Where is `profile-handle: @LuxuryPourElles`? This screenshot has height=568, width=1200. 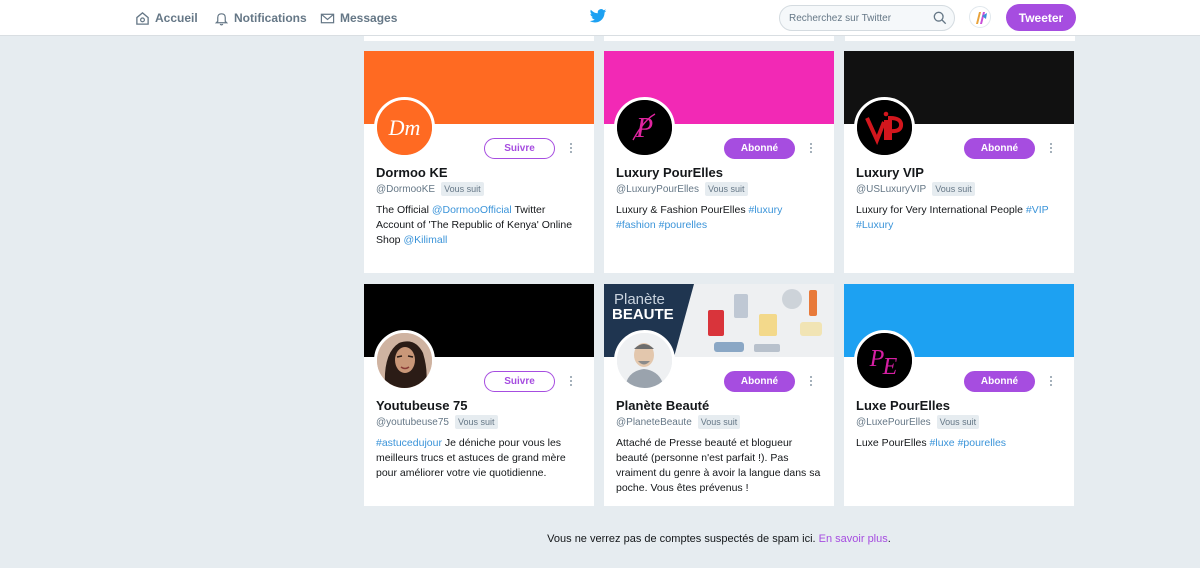 profile-handle: @LuxuryPourElles is located at coordinates (657, 189).